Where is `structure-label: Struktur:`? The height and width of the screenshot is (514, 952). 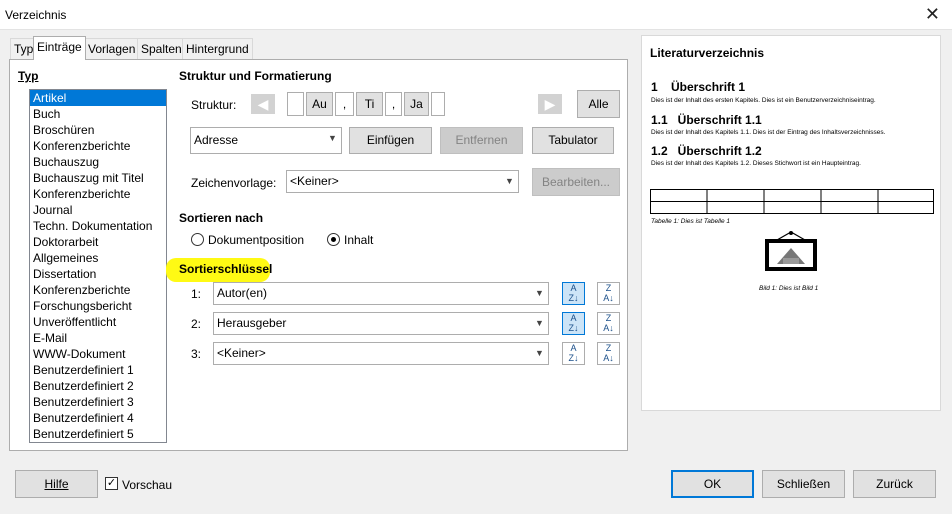 structure-label: Struktur: is located at coordinates (214, 105).